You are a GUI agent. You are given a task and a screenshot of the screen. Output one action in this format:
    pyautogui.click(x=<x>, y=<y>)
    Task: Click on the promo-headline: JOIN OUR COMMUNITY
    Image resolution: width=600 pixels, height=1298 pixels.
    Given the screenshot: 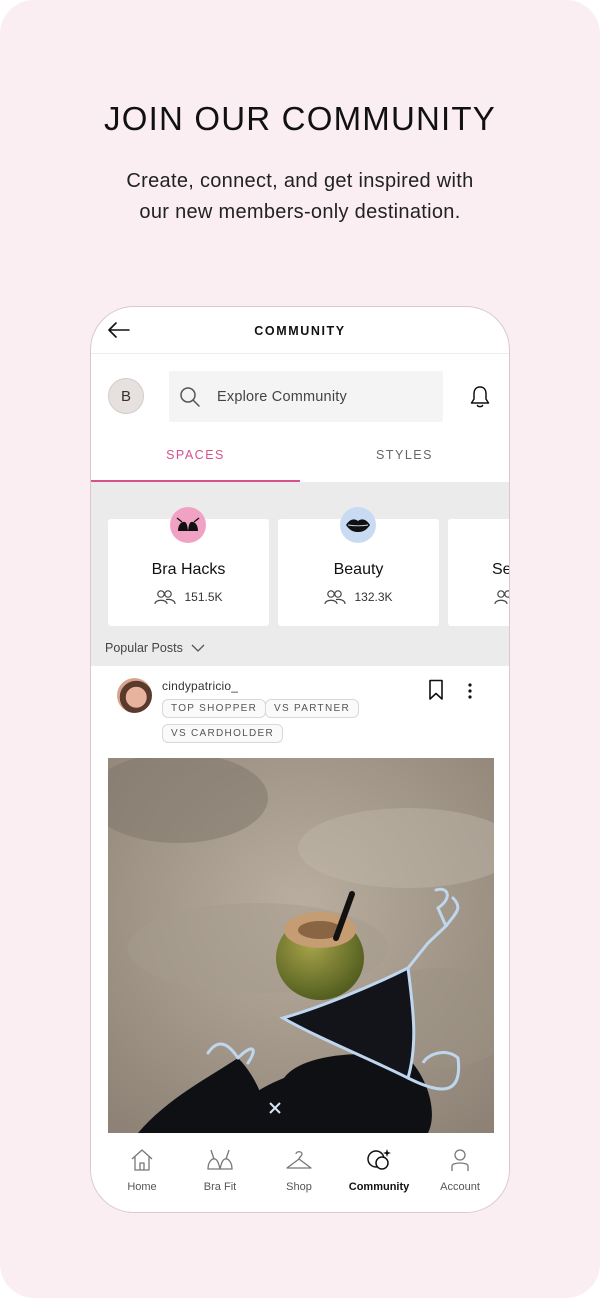 What is the action you would take?
    pyautogui.click(x=300, y=118)
    